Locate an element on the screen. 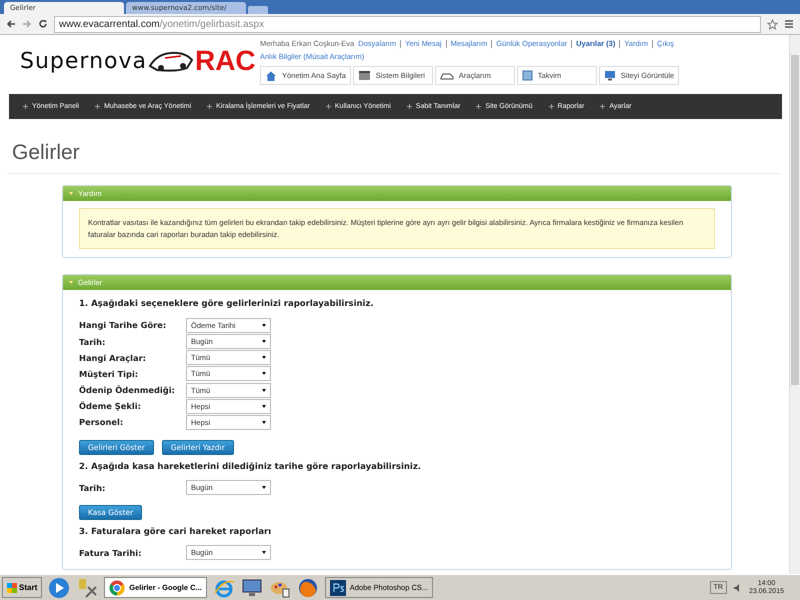 The image size is (800, 600). car-icon is located at coordinates (447, 75).